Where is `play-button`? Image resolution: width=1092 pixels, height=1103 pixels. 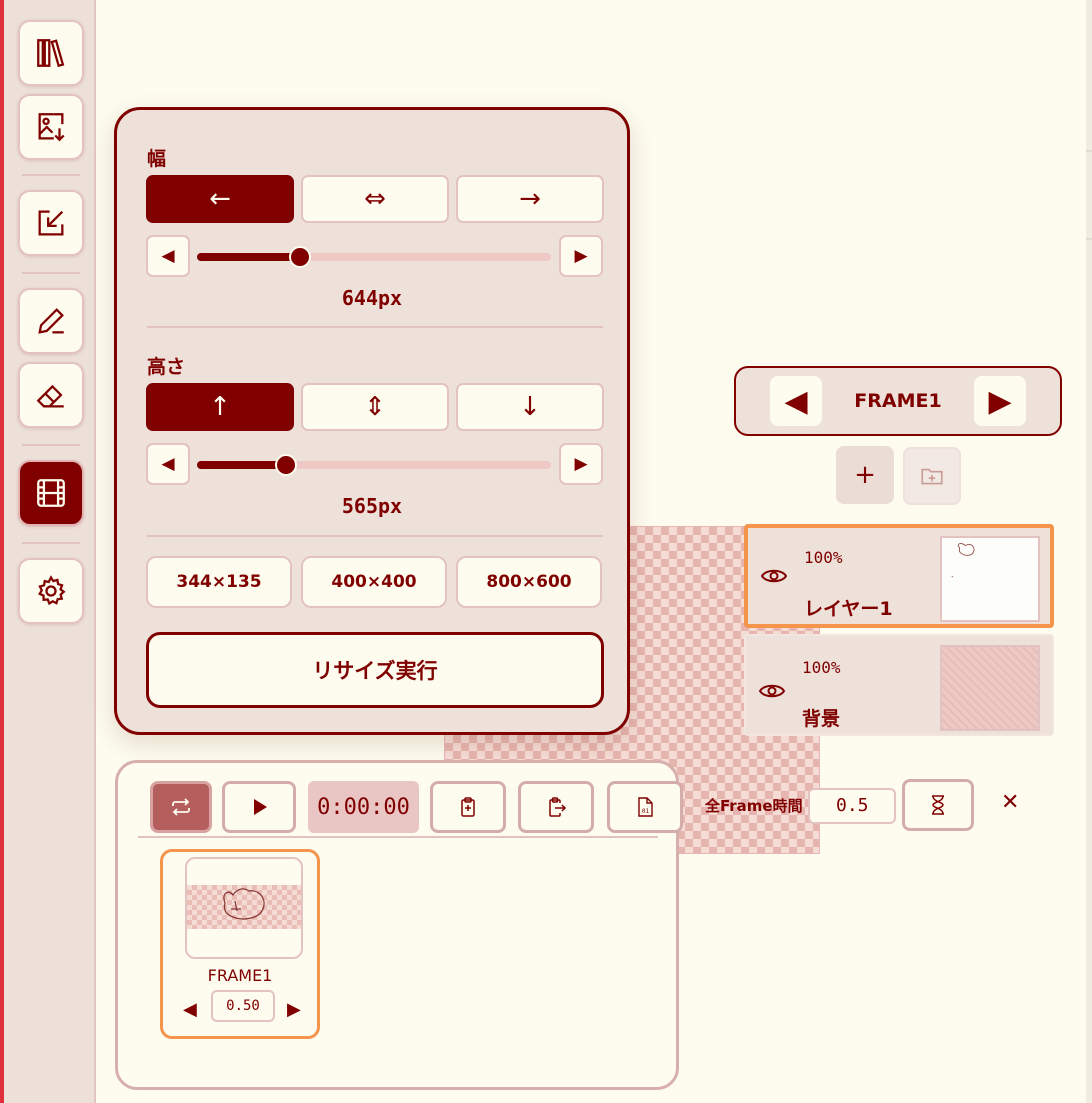 play-button is located at coordinates (259, 807).